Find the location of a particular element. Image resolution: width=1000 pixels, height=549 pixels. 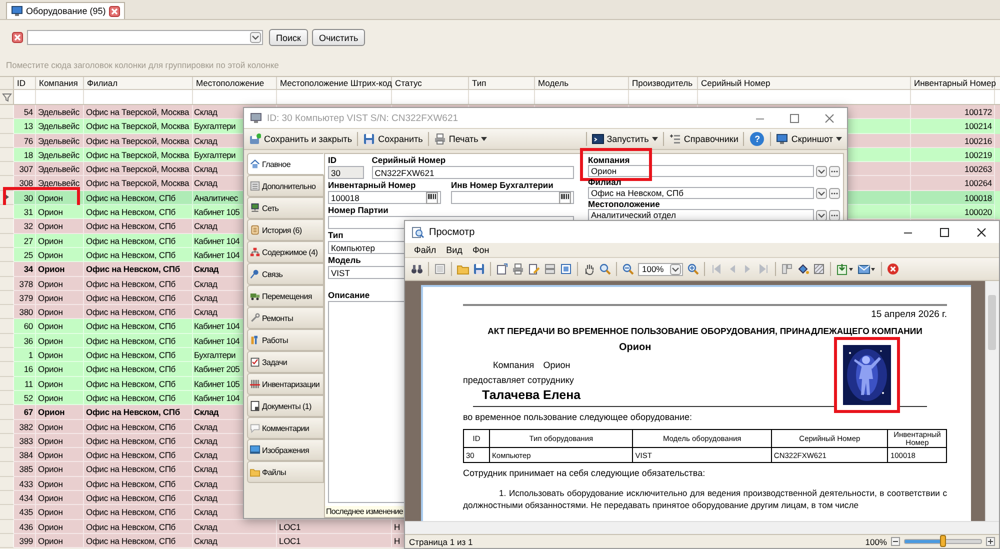

company-name: Орион is located at coordinates (556, 365).